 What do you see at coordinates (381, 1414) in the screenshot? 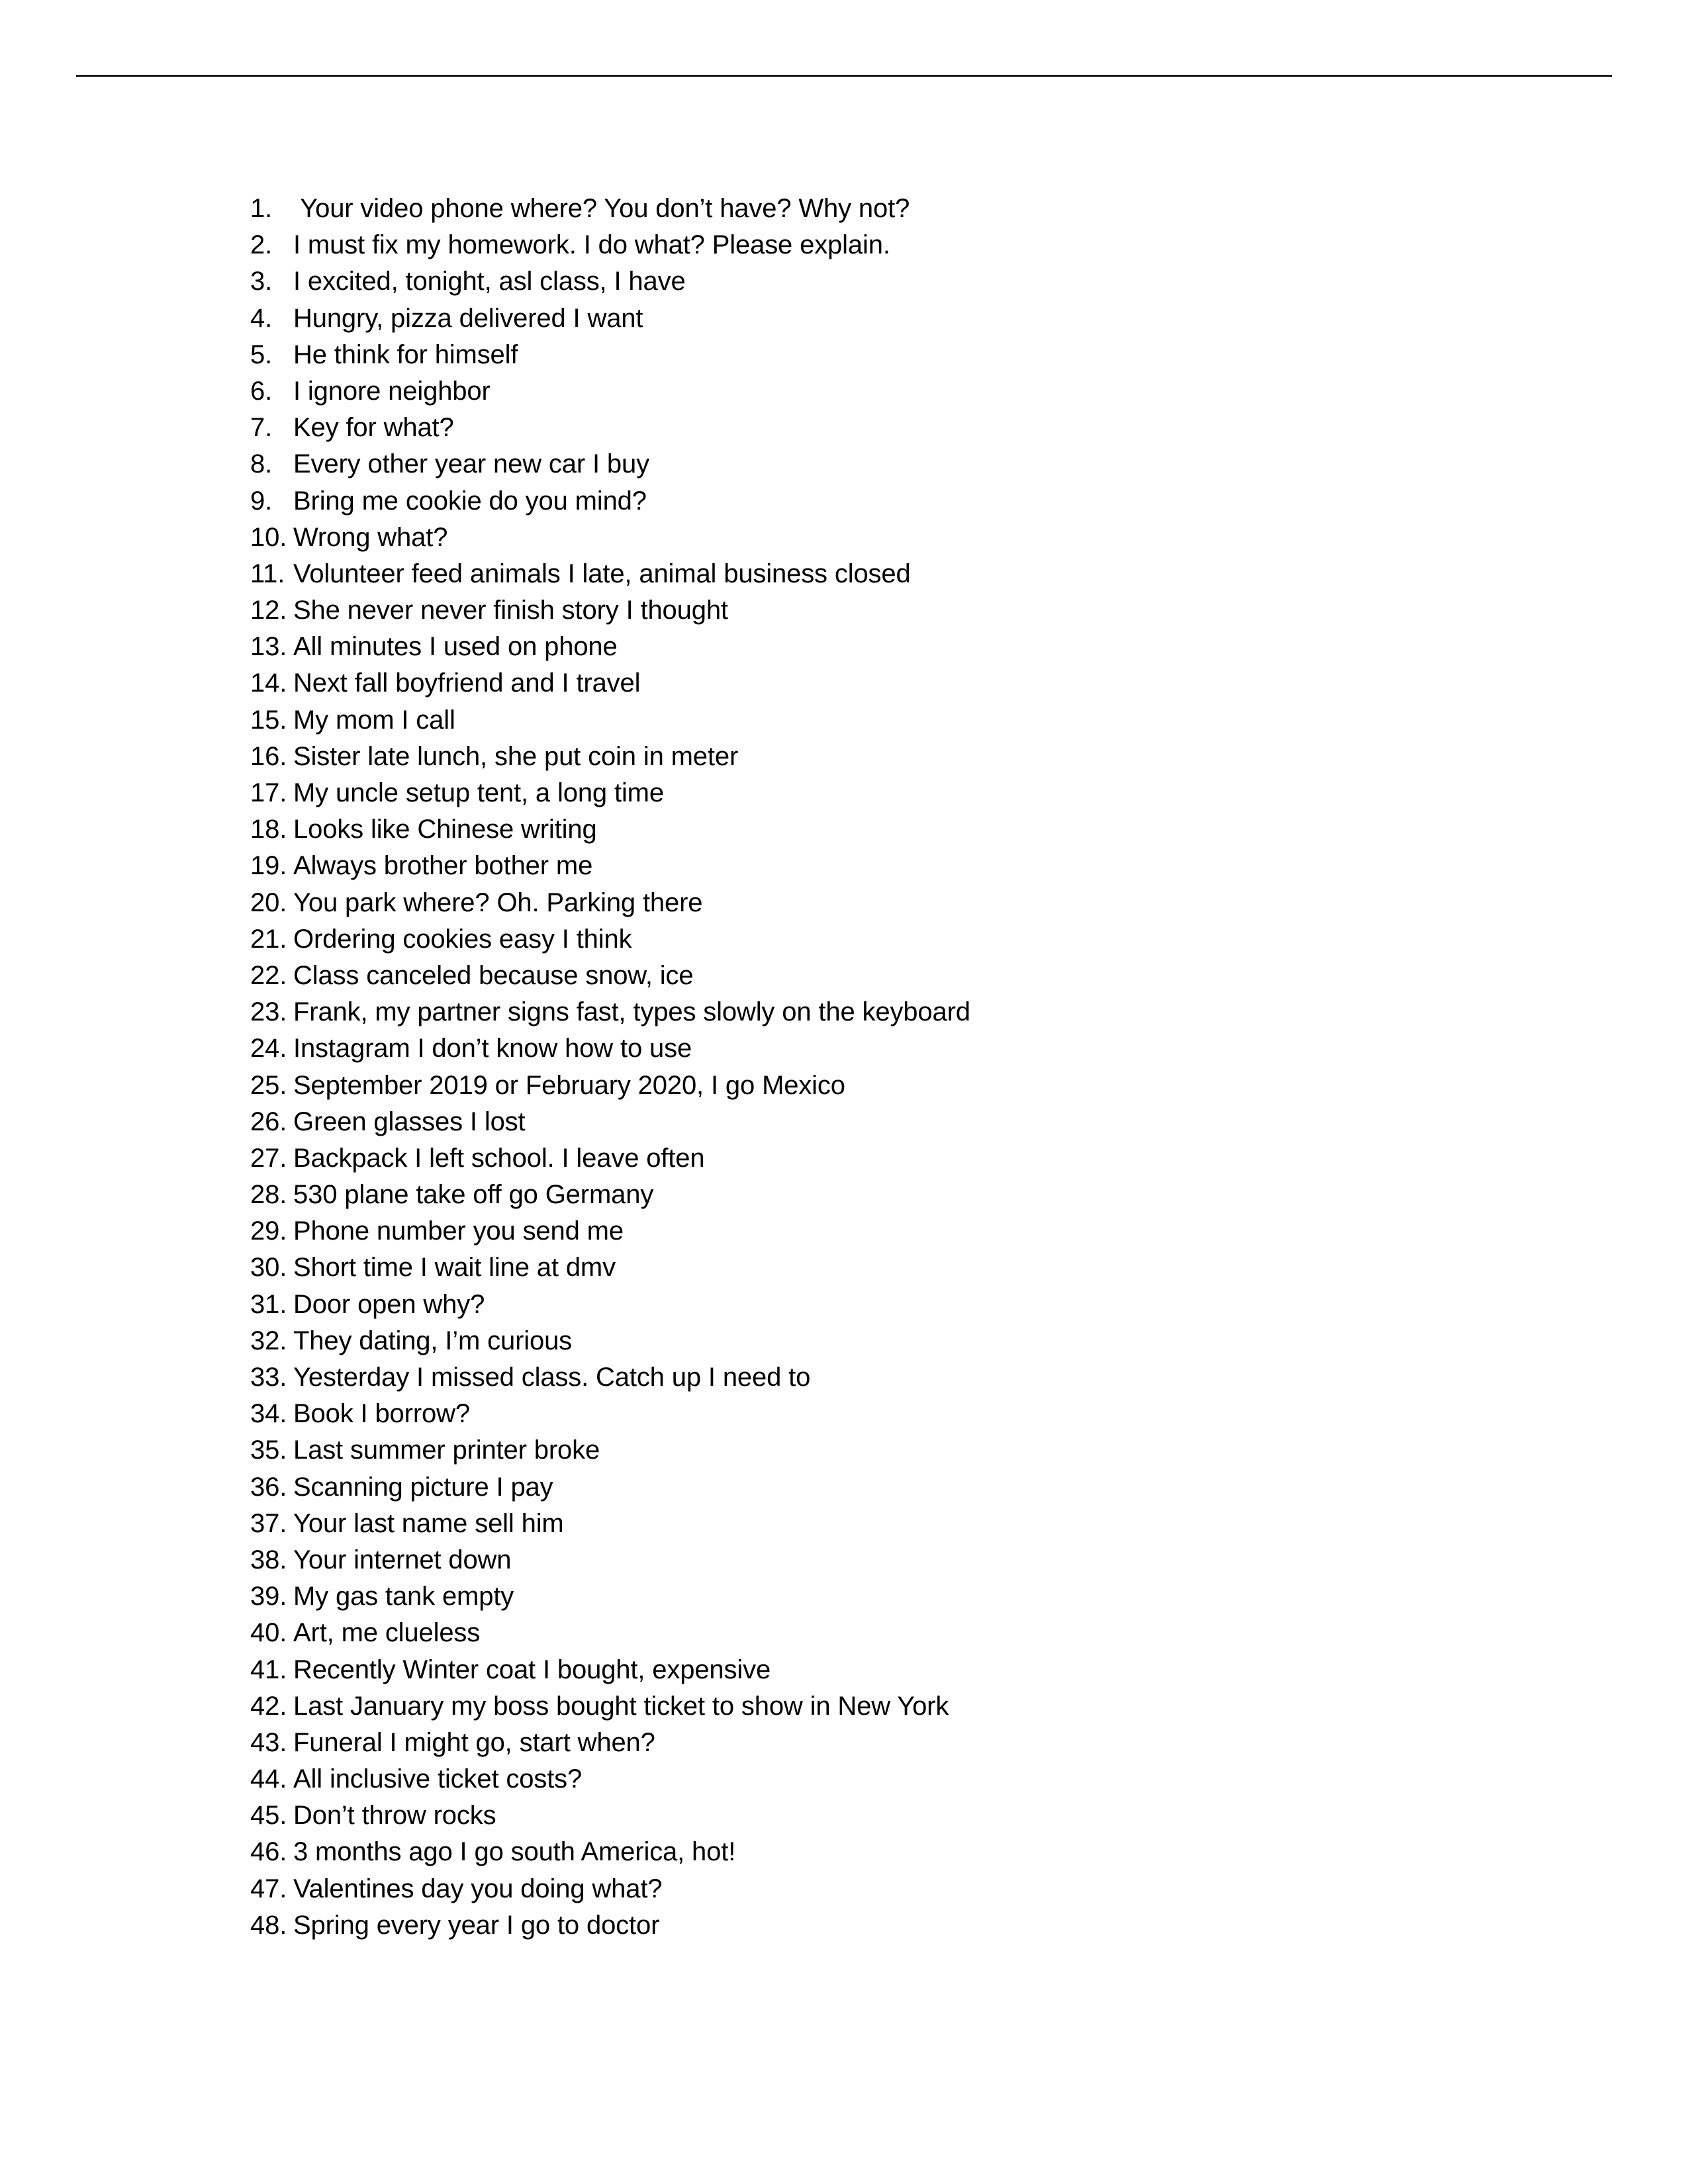
I see `list-item-text: Book I borrow?` at bounding box center [381, 1414].